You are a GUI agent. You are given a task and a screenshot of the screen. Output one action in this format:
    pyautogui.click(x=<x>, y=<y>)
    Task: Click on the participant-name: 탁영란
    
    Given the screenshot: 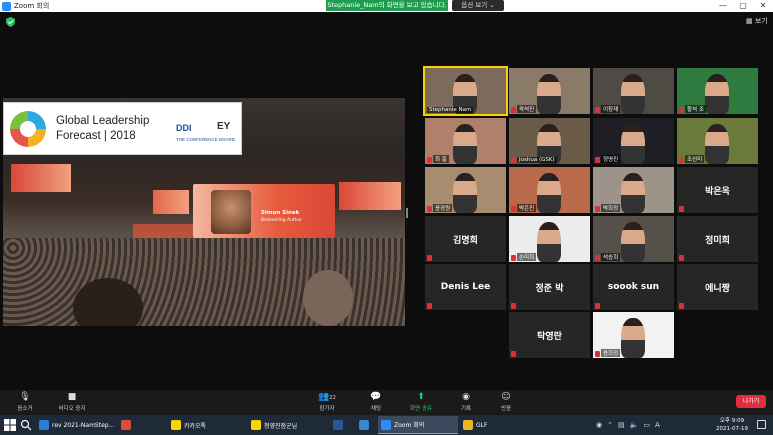 What is the action you would take?
    pyautogui.click(x=549, y=336)
    